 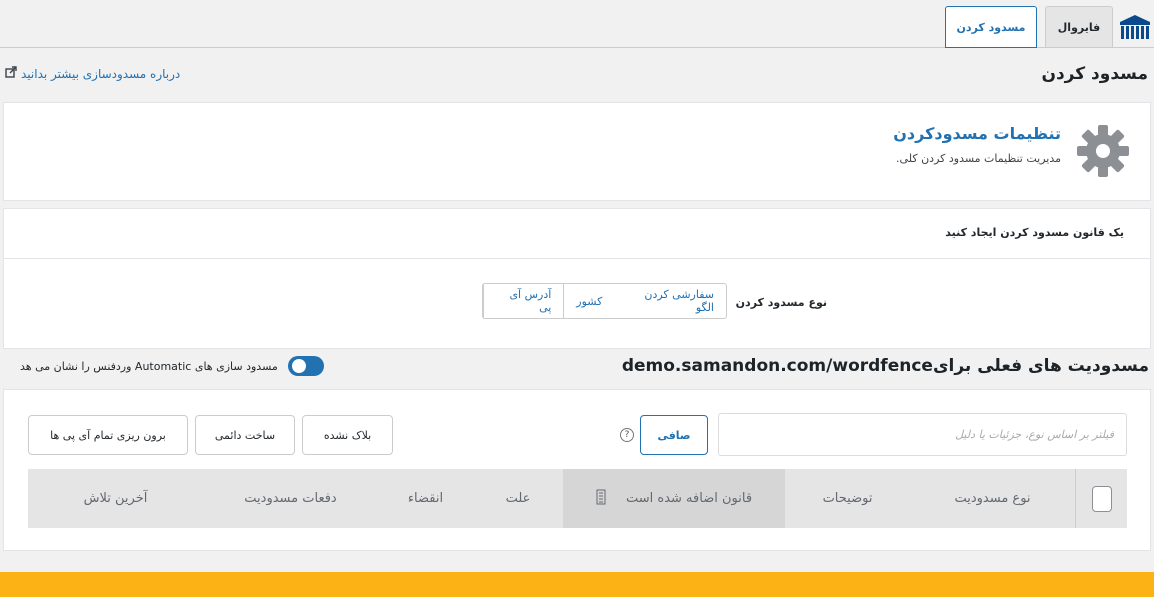 I want to click on automatic-blocks-toggle, so click(x=305, y=366).